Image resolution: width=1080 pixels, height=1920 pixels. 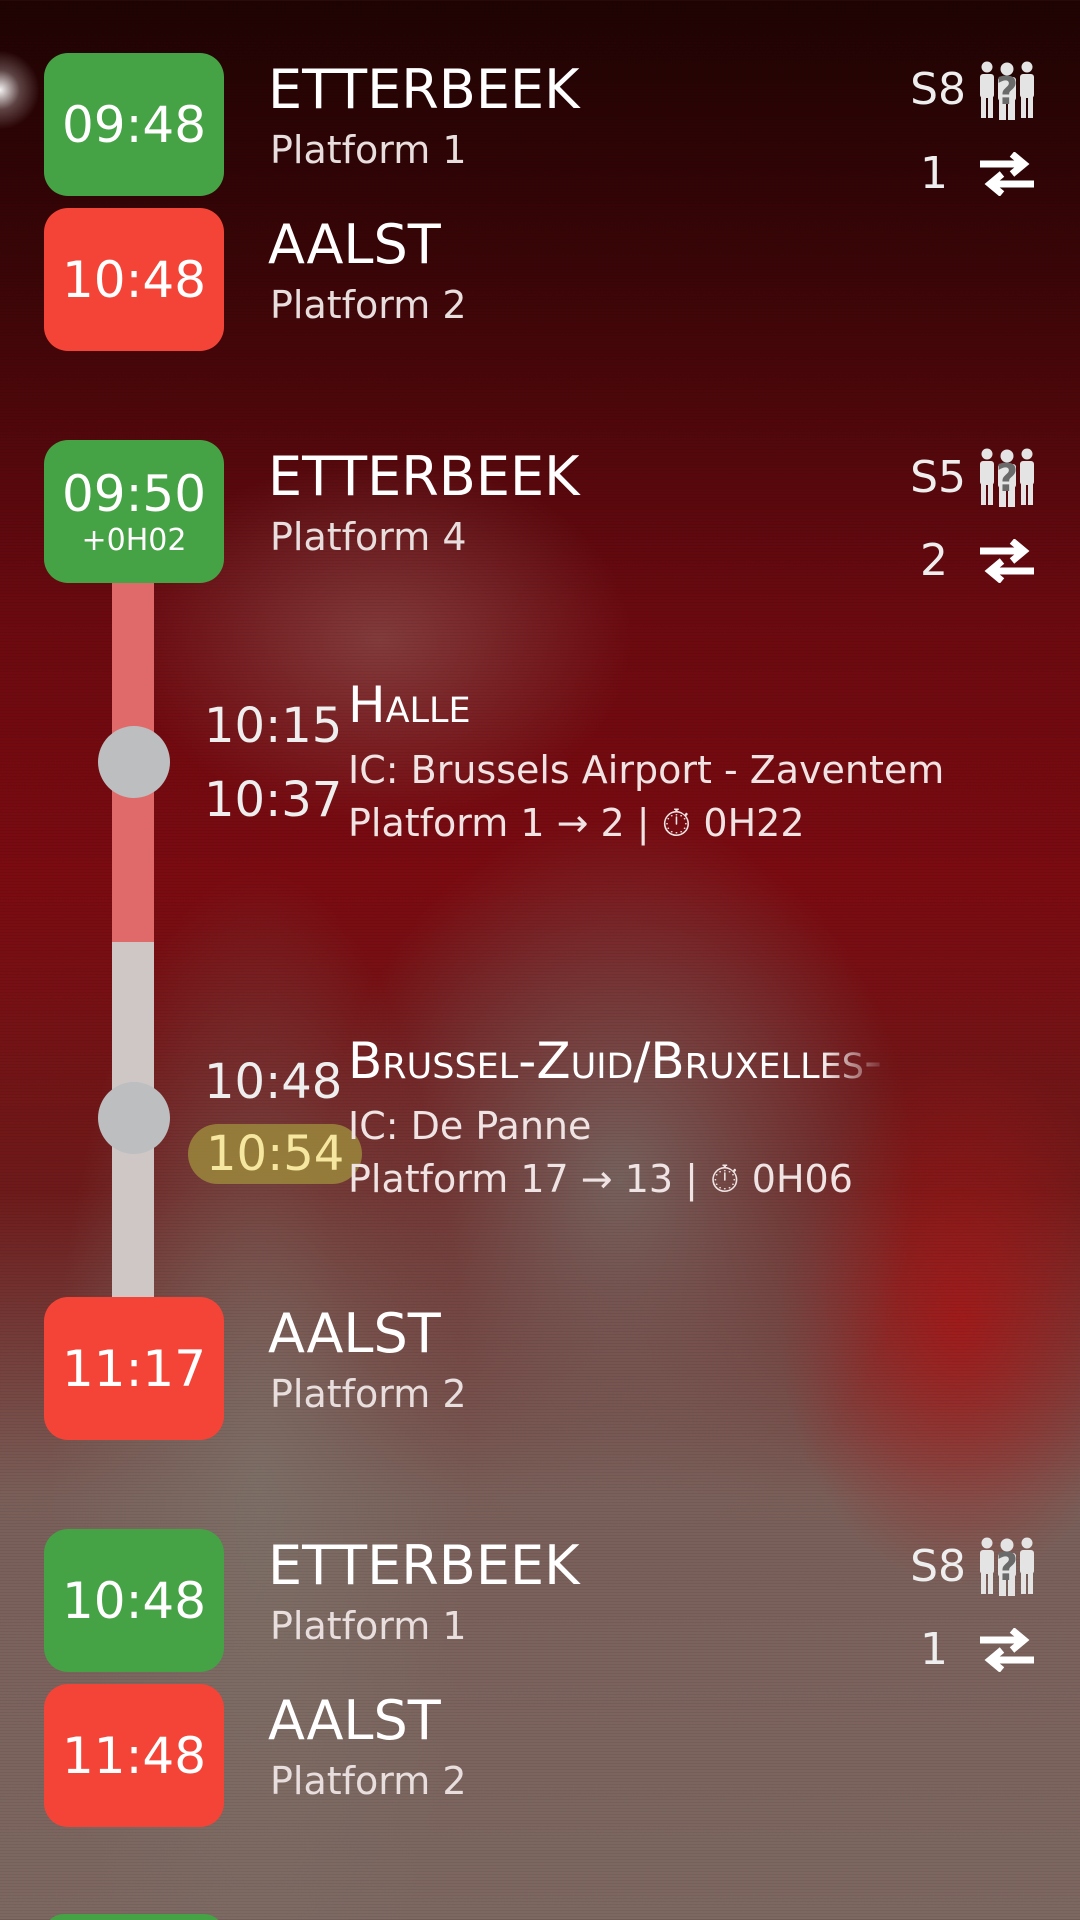 What do you see at coordinates (273, 800) in the screenshot?
I see `stop-departure-time: 10:37` at bounding box center [273, 800].